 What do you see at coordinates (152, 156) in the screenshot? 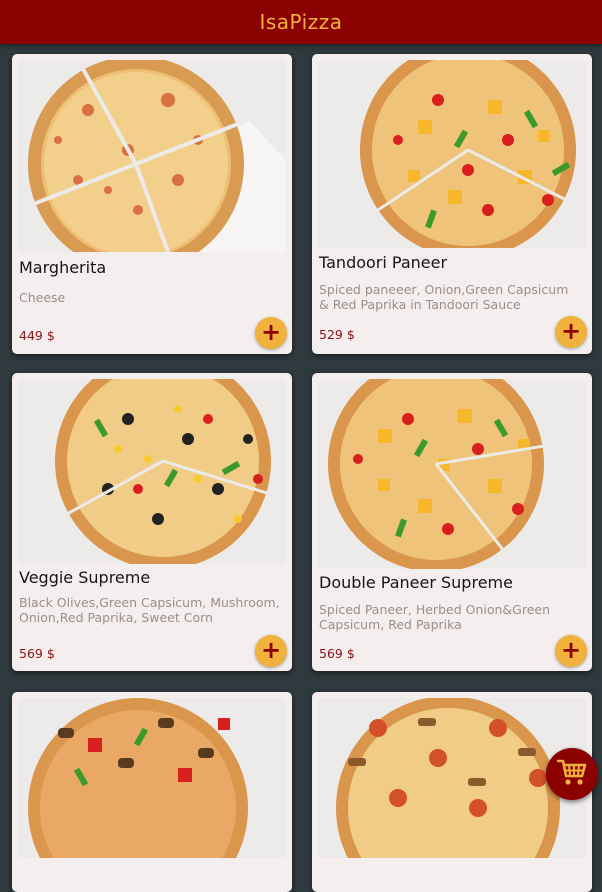
I see `pizza-image-margherita` at bounding box center [152, 156].